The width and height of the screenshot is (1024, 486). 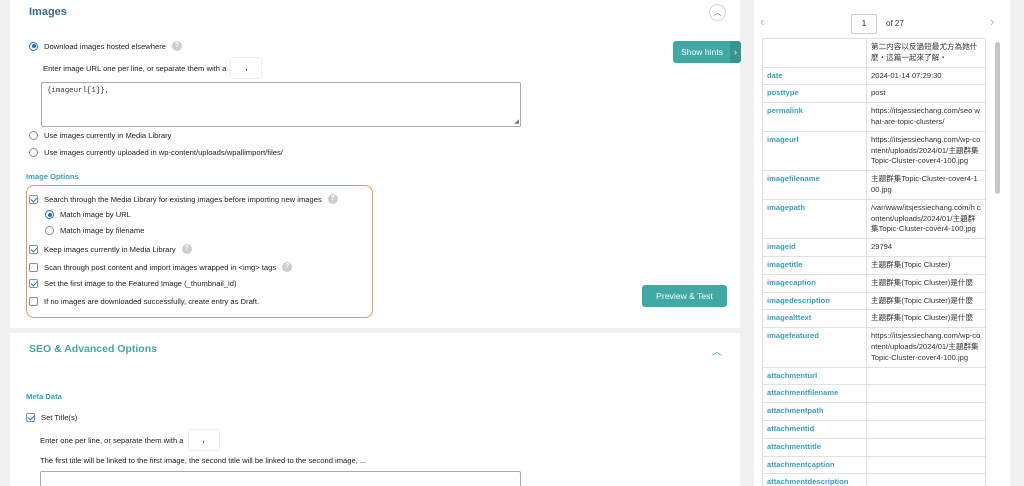 What do you see at coordinates (516, 121) in the screenshot?
I see `resize-grip-icon: ◢` at bounding box center [516, 121].